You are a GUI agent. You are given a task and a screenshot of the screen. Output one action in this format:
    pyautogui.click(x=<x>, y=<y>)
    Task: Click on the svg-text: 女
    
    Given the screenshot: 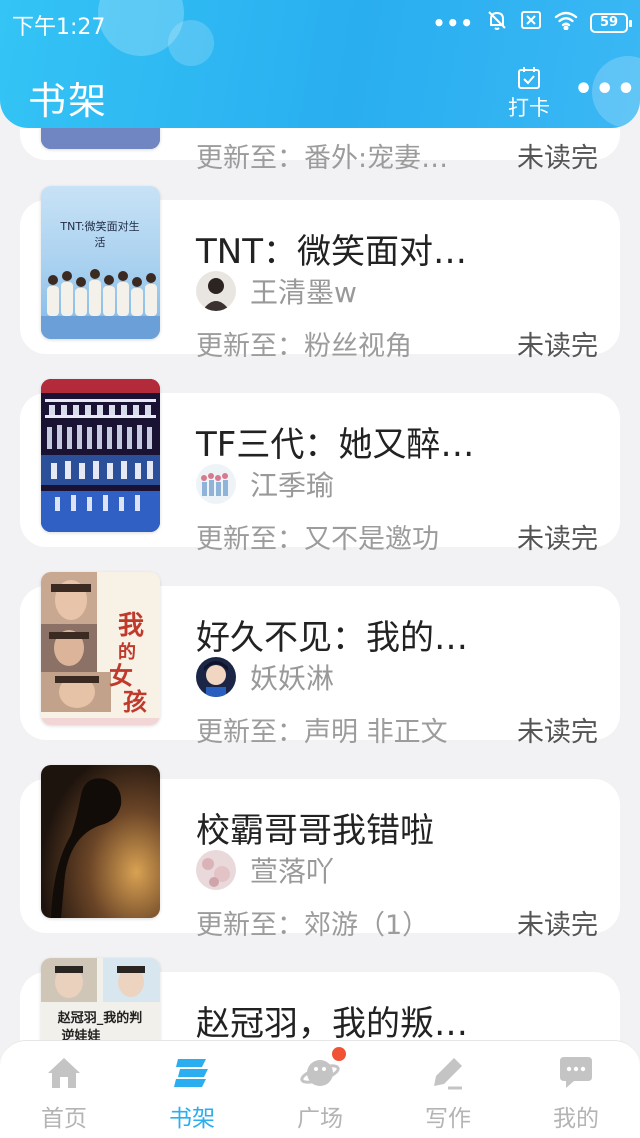 What is the action you would take?
    pyautogui.click(x=121, y=675)
    